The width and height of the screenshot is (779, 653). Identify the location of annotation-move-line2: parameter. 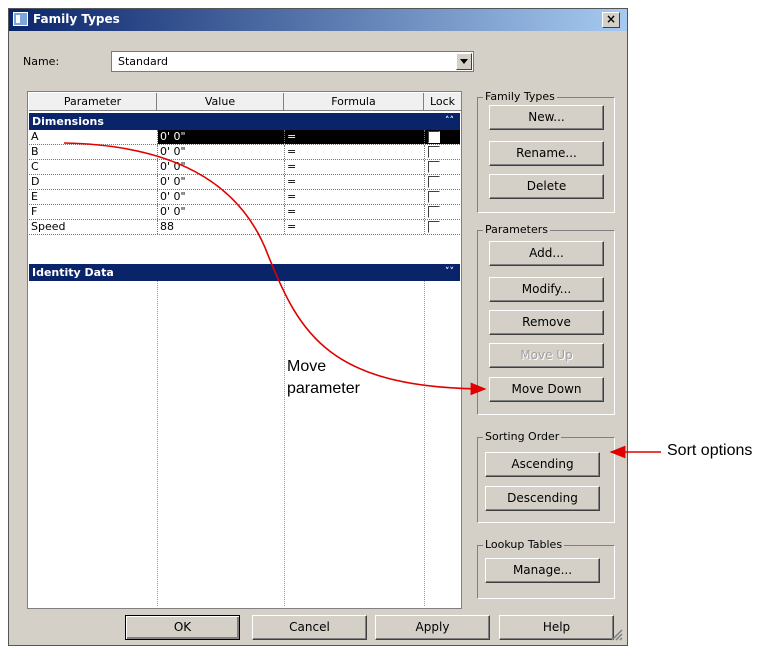
(323, 388).